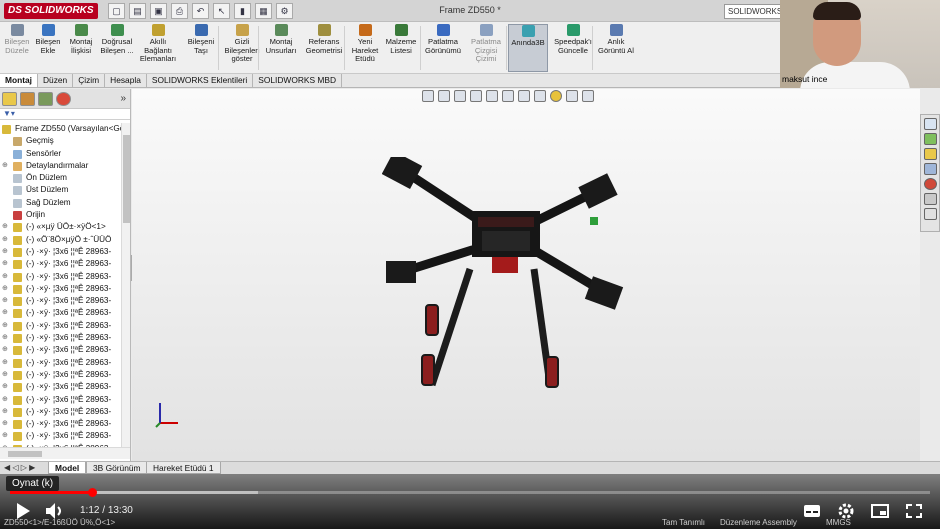 Image resolution: width=940 pixels, height=529 pixels. What do you see at coordinates (930, 184) in the screenshot?
I see `appearances-icon` at bounding box center [930, 184].